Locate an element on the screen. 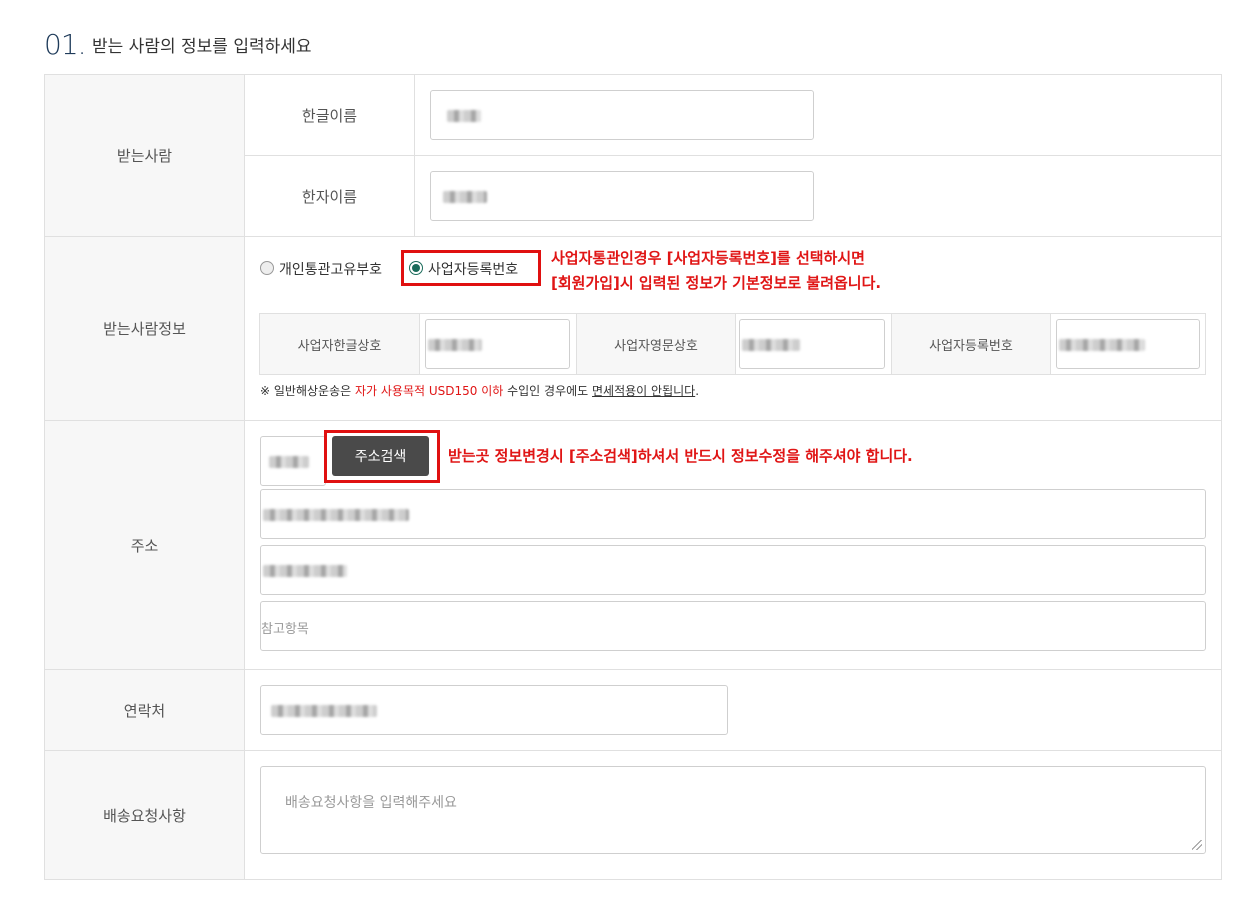 The height and width of the screenshot is (918, 1259). delivery-request-placeholder: 배송요청사항을 입력해주세요 is located at coordinates (371, 803).